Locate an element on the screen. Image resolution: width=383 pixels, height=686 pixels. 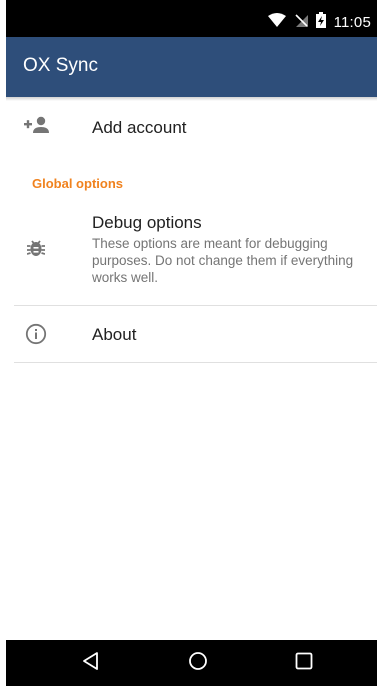
home-icon is located at coordinates (198, 663).